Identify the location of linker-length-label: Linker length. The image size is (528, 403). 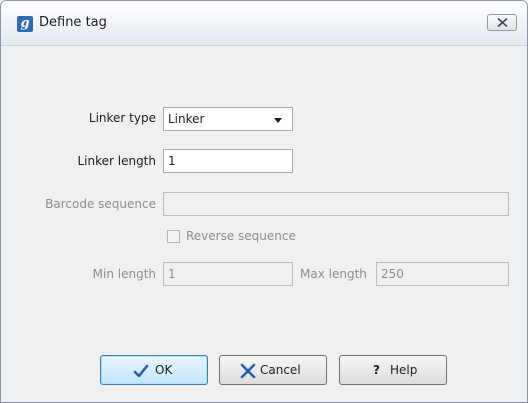
(116, 161).